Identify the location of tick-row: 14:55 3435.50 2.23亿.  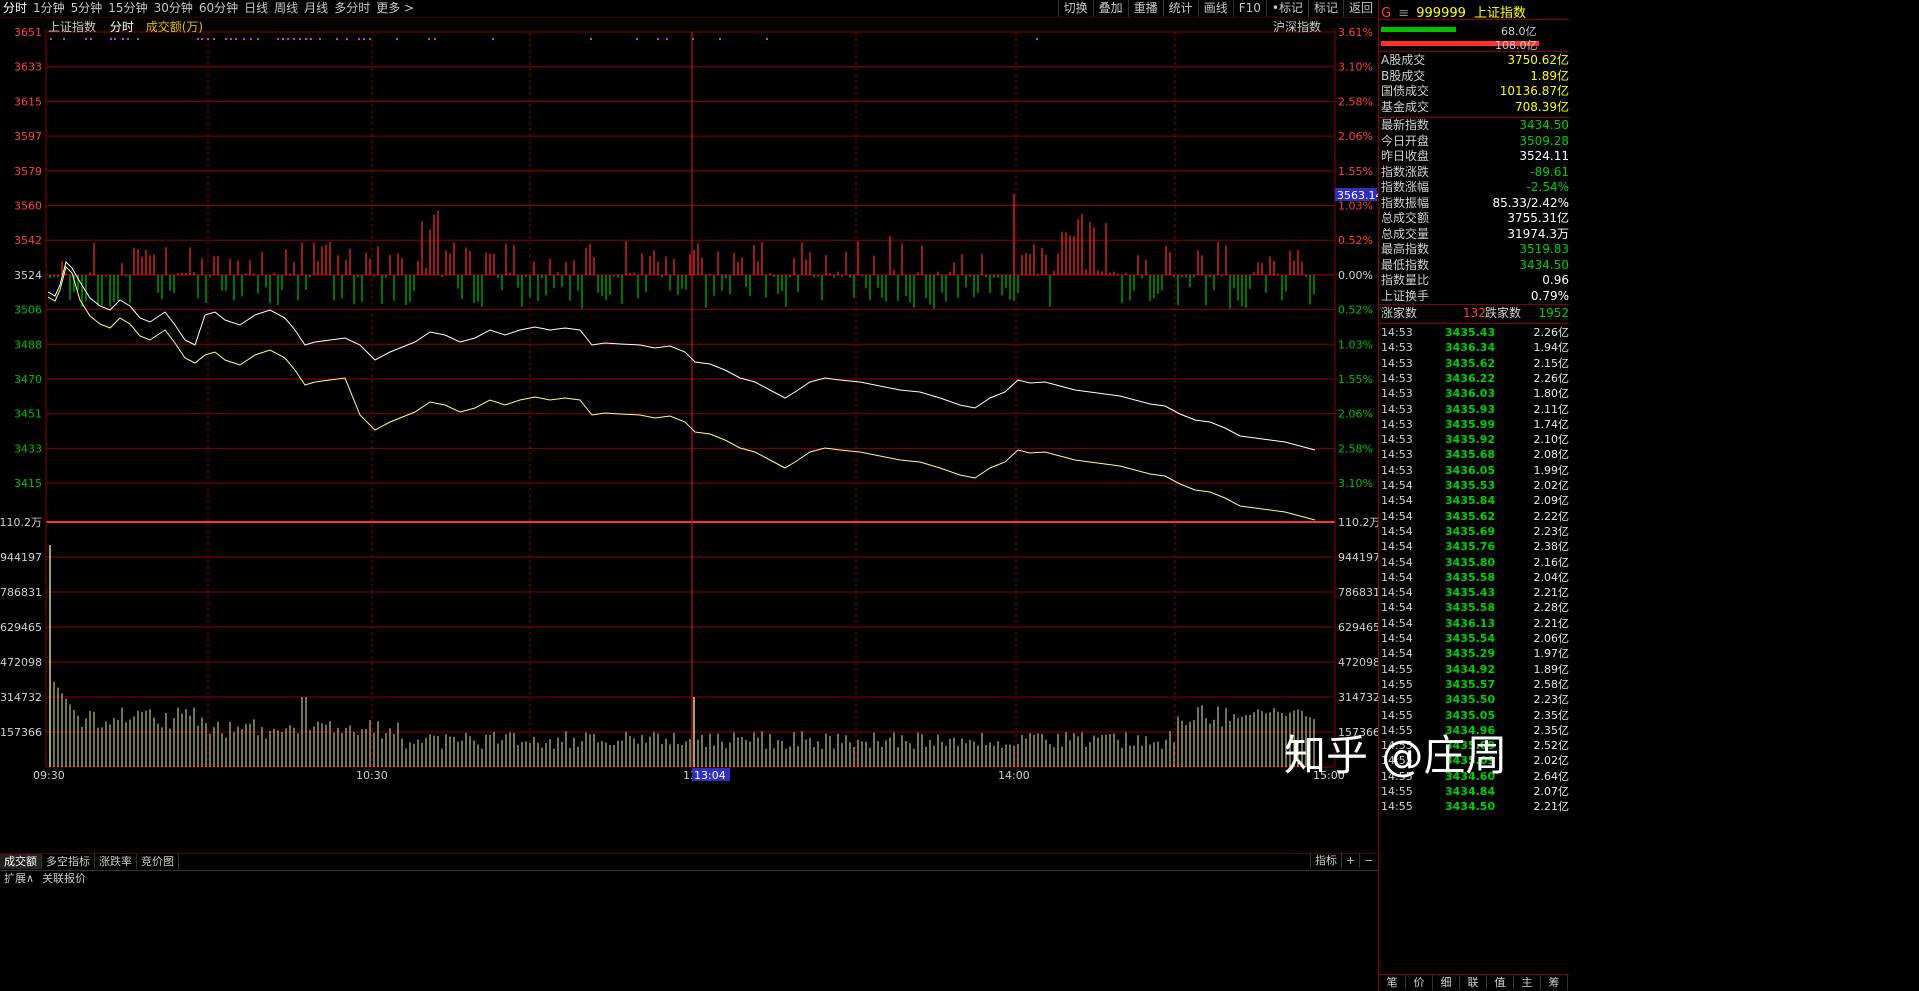
(1475, 699).